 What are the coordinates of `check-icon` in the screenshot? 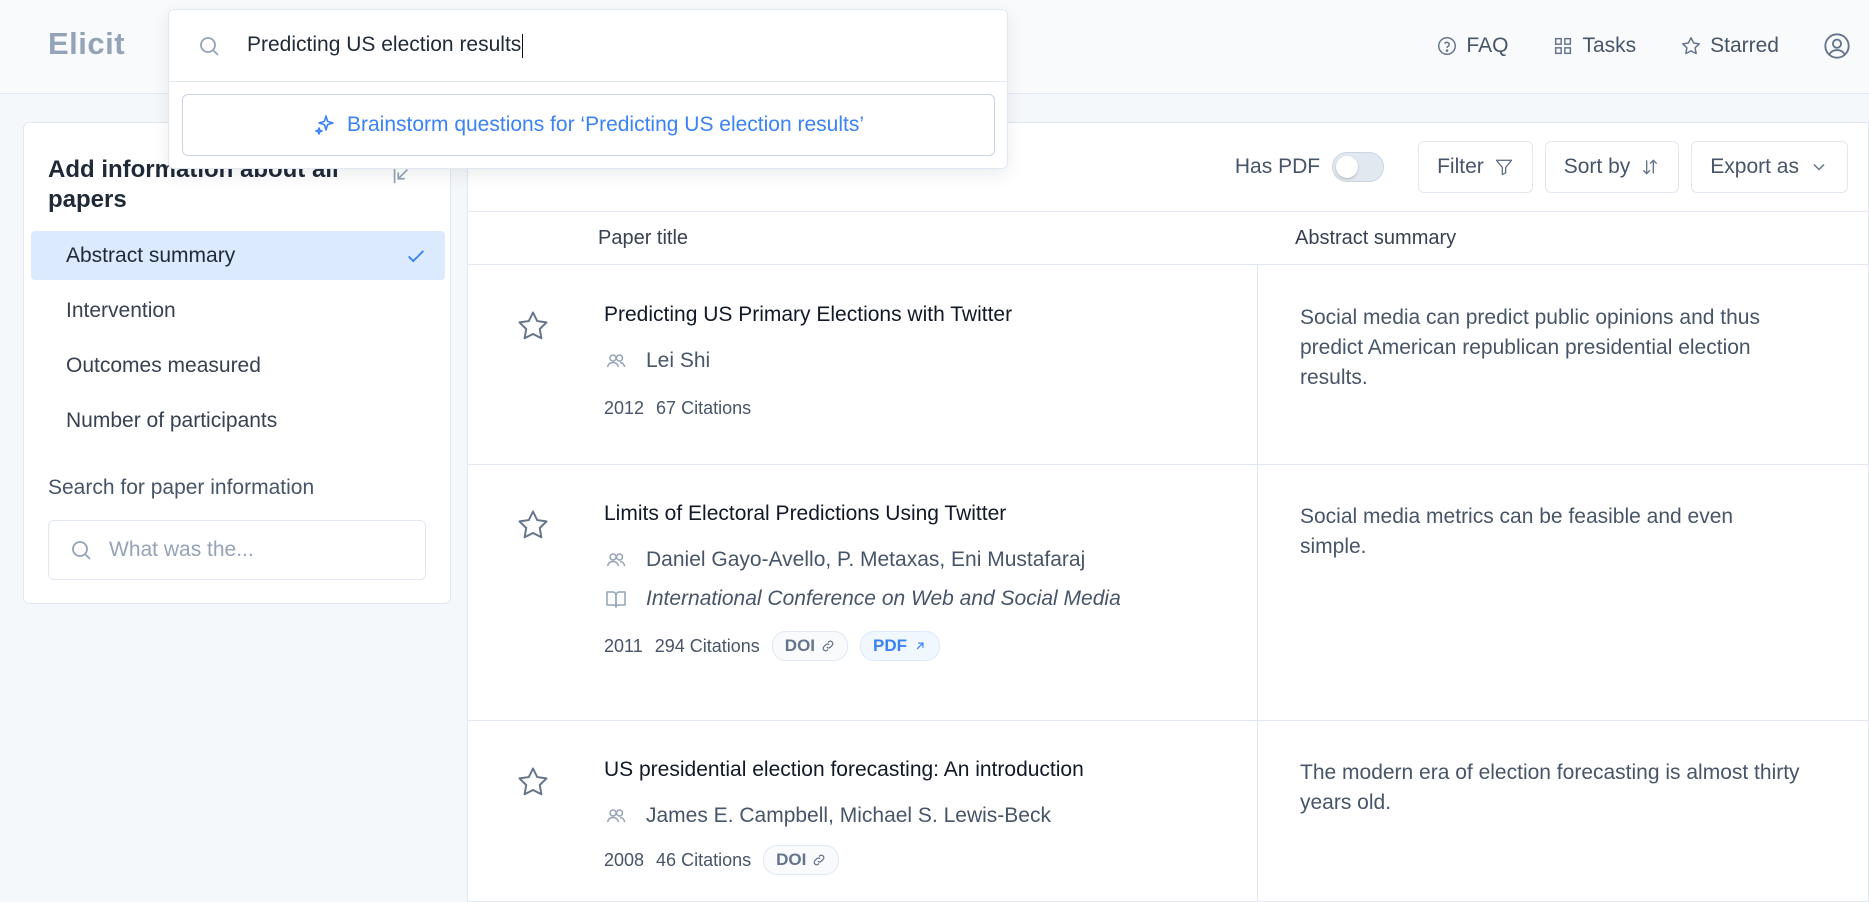 It's located at (416, 256).